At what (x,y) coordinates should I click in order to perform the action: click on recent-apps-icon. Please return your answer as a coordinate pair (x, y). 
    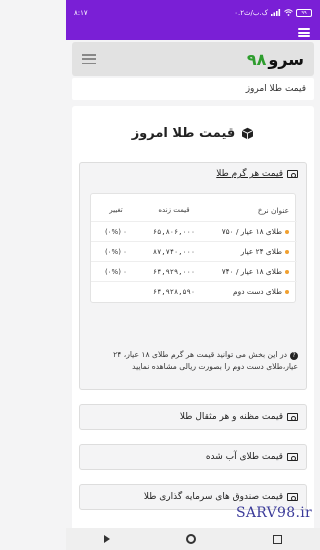
    Looking at the image, I should click on (277, 539).